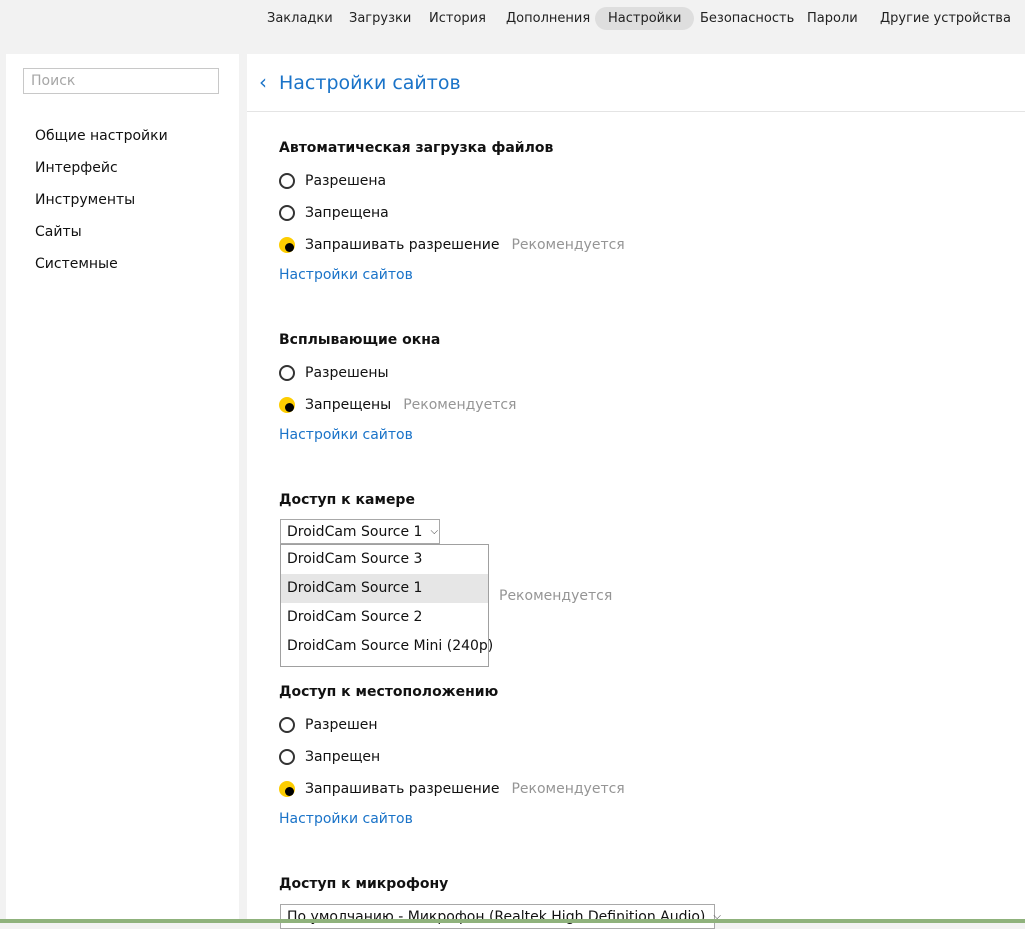  What do you see at coordinates (58, 232) in the screenshot?
I see `sidebar-item-sites: Сайты` at bounding box center [58, 232].